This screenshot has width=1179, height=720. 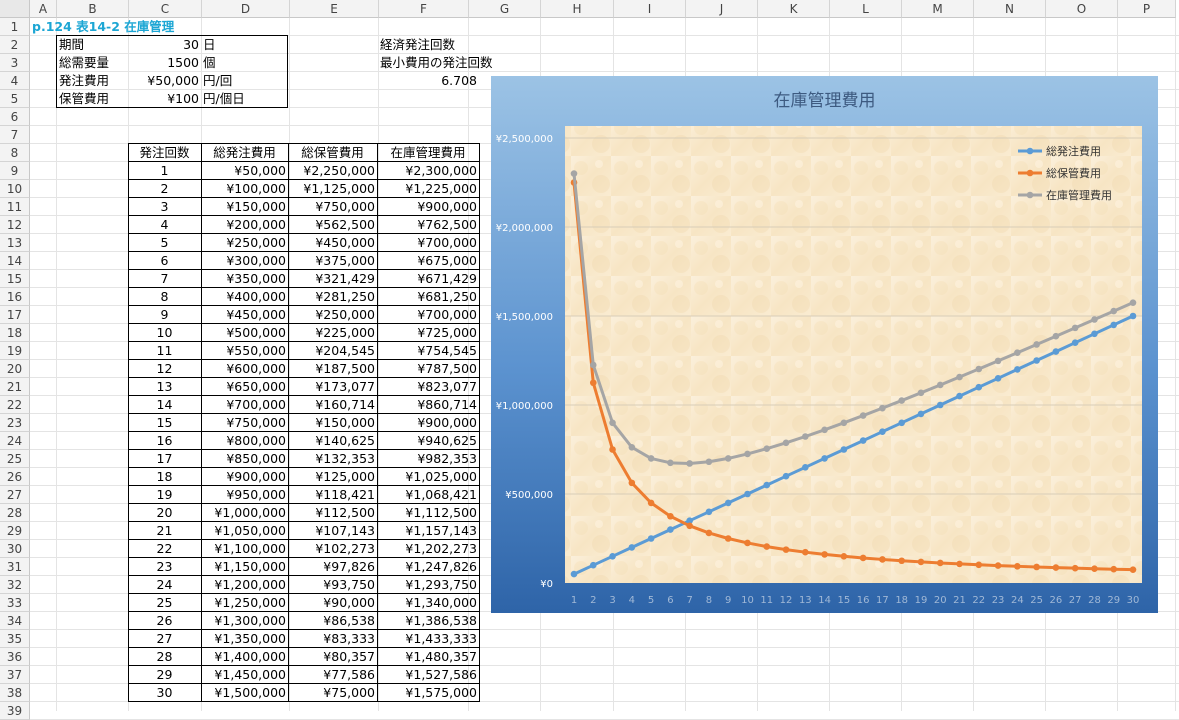 What do you see at coordinates (15, 495) in the screenshot?
I see `row-header: 27` at bounding box center [15, 495].